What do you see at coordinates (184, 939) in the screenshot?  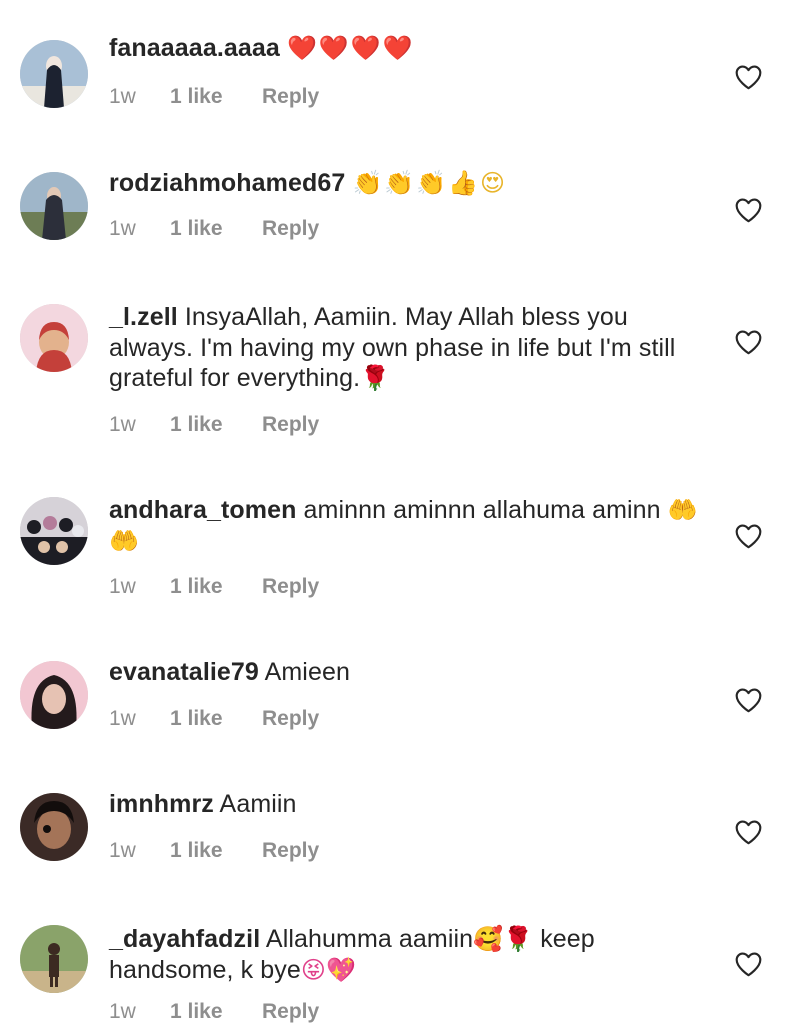 I see `comment-username: _dayahfadzil` at bounding box center [184, 939].